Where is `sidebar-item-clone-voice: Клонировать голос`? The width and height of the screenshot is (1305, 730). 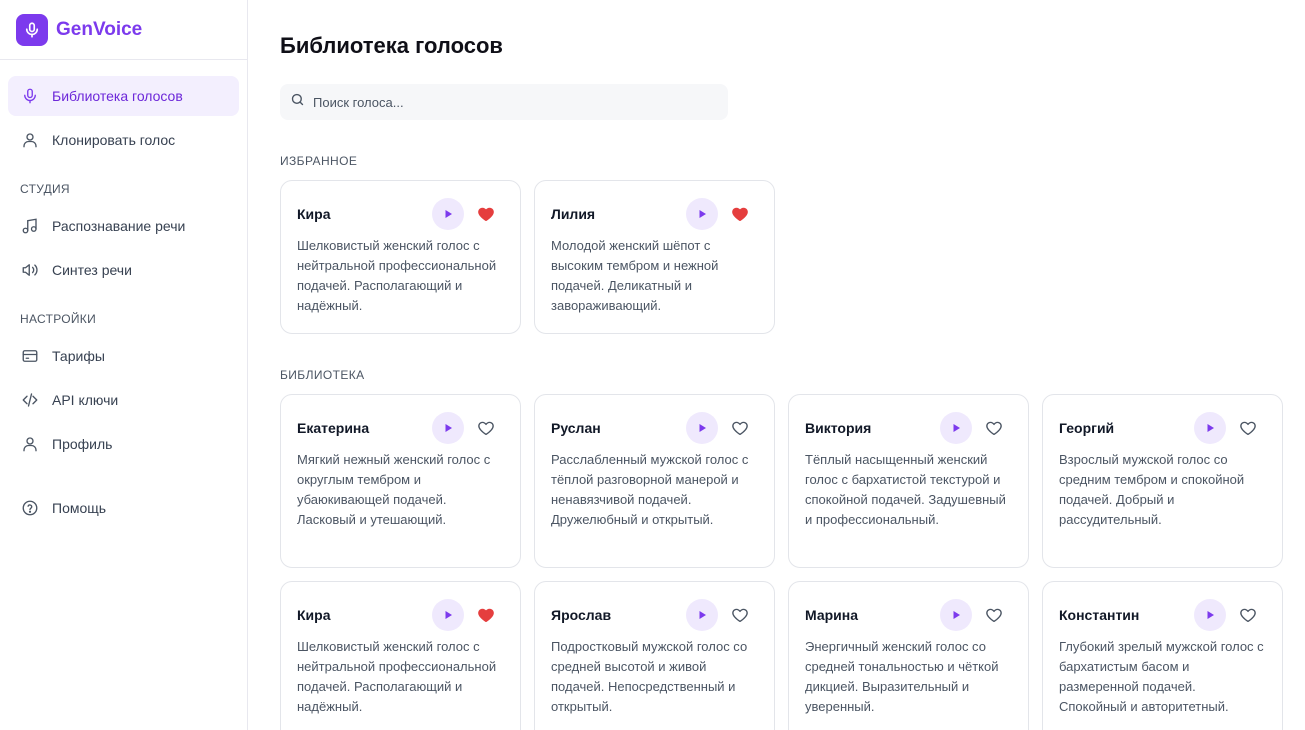
sidebar-item-clone-voice: Клонировать голос is located at coordinates (123, 140).